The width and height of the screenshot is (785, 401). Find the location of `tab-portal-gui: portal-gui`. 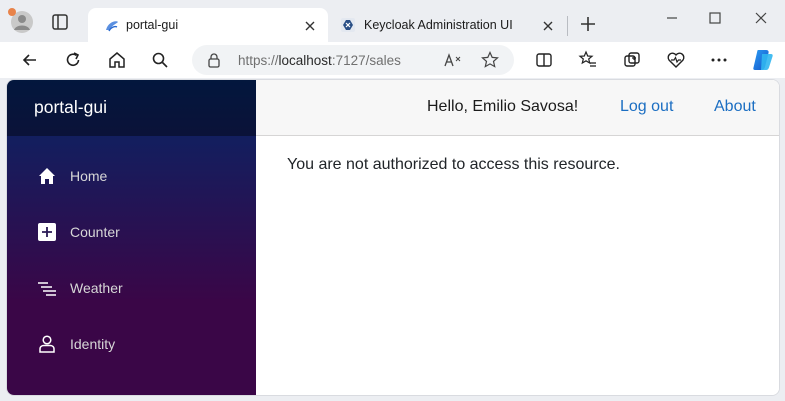

tab-portal-gui: portal-gui is located at coordinates (208, 25).